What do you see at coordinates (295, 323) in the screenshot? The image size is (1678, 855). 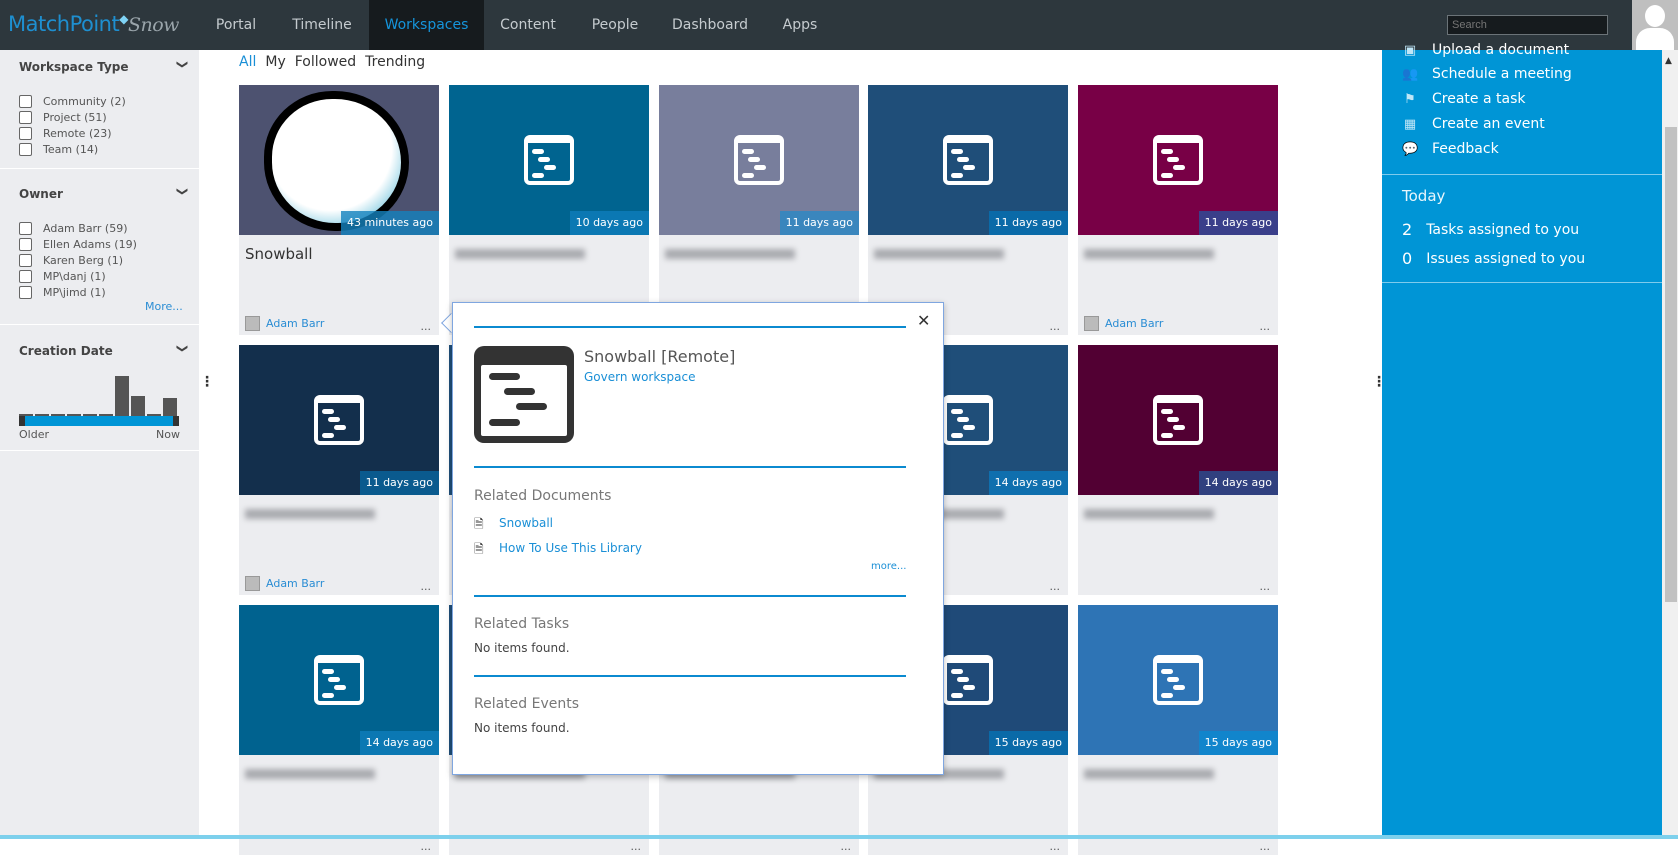 I see `owner-name: Adam Barr` at bounding box center [295, 323].